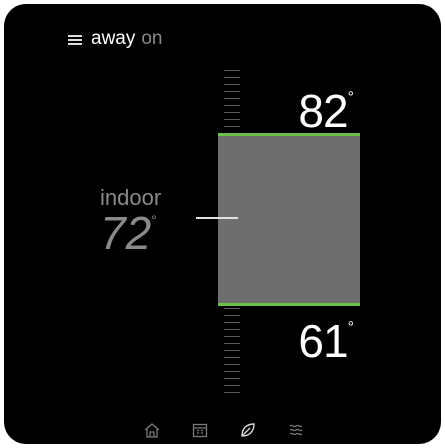  Describe the element at coordinates (323, 111) in the screenshot. I see `high-setpoint-number: 82` at that location.